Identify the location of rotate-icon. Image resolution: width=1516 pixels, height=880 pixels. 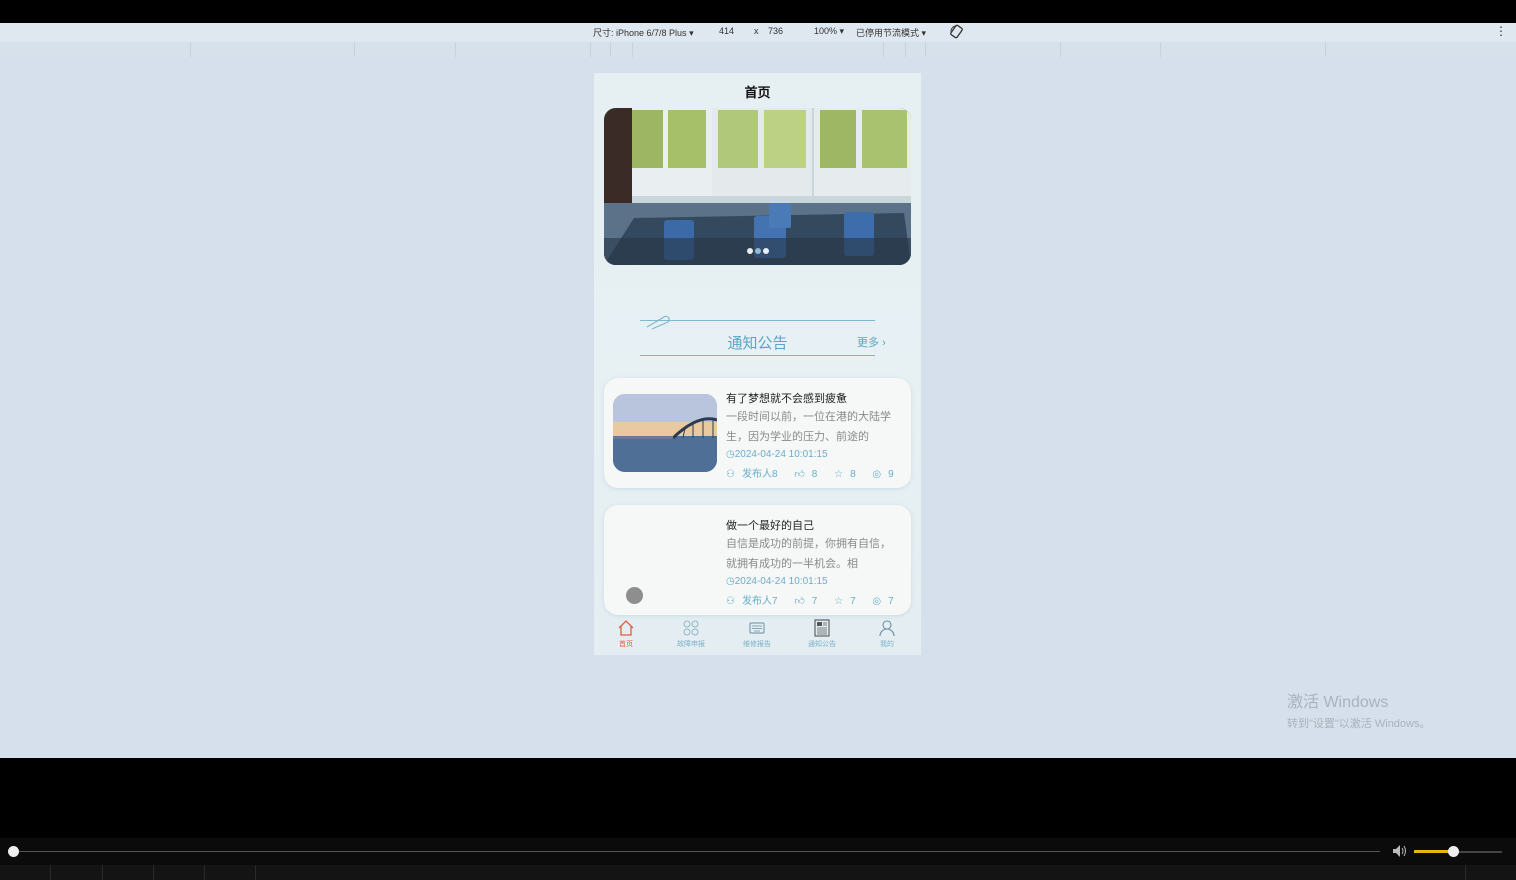
(956, 32).